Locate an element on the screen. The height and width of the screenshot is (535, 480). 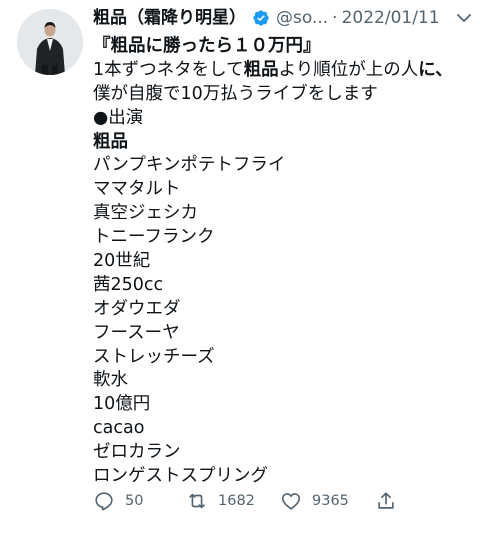
retweet-icon is located at coordinates (197, 501).